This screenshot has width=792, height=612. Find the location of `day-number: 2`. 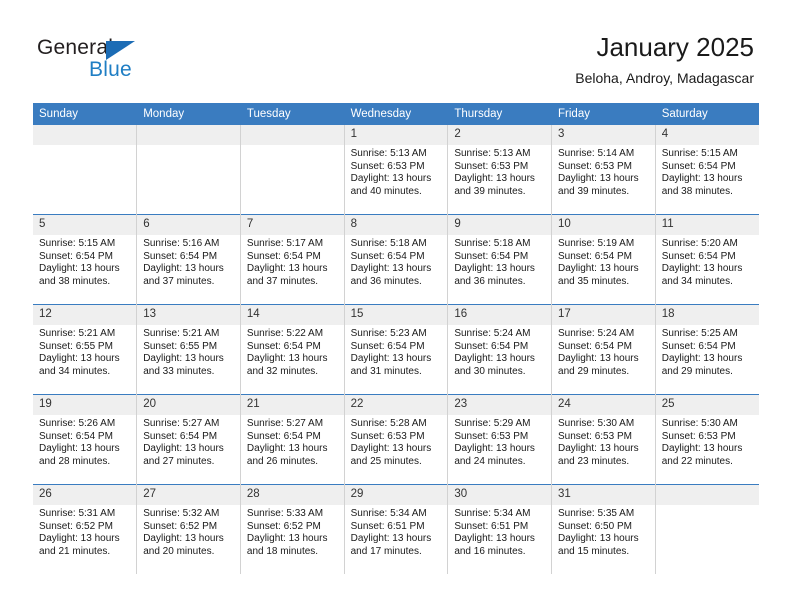

day-number: 2 is located at coordinates (500, 135).